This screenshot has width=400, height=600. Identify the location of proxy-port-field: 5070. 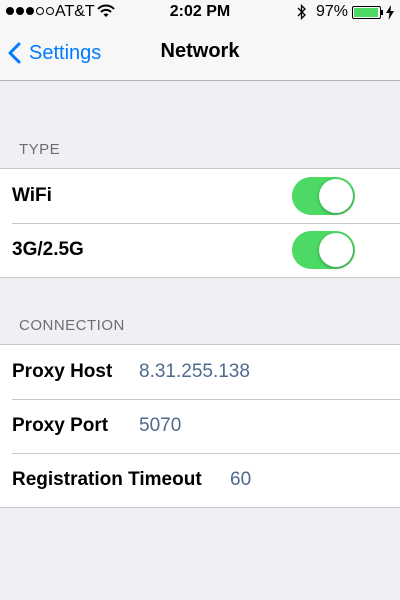
(160, 426).